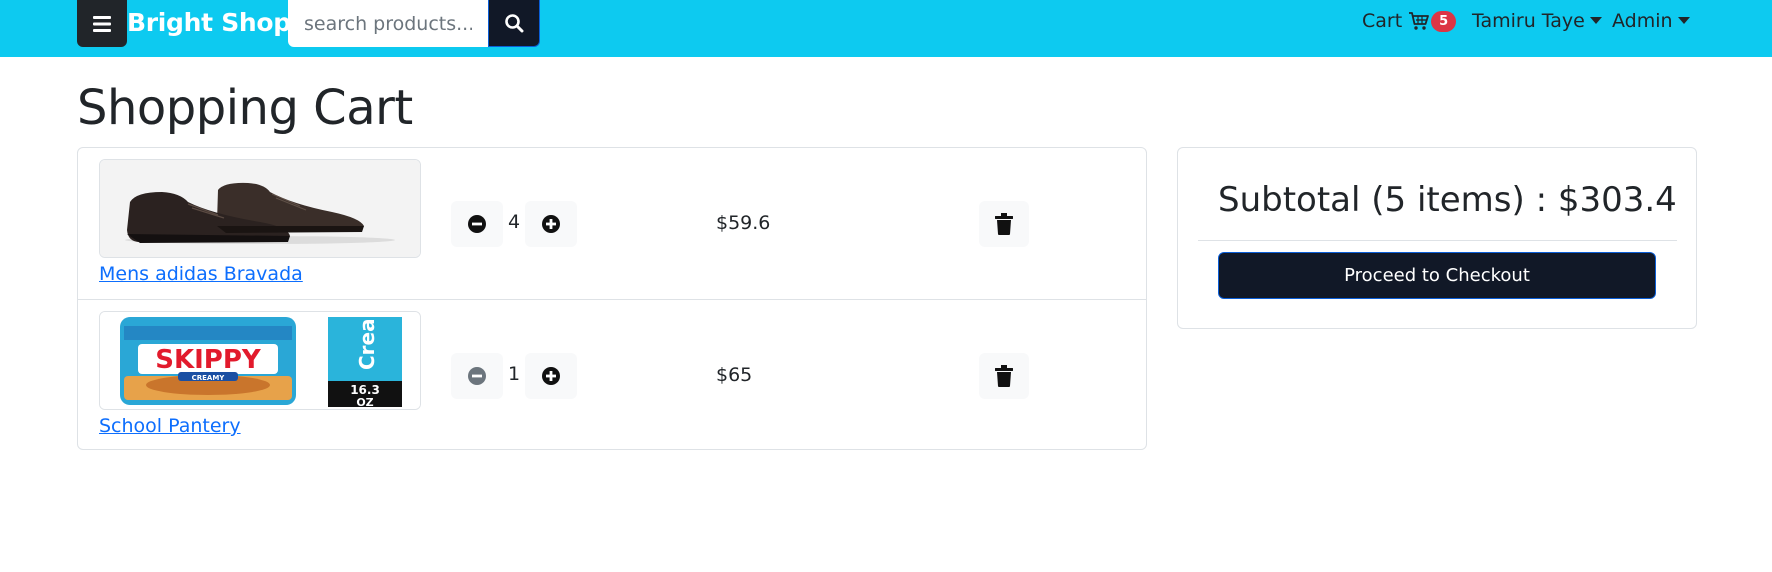 This screenshot has width=1772, height=572. What do you see at coordinates (1444, 21) in the screenshot?
I see `cart-count-badge: 5` at bounding box center [1444, 21].